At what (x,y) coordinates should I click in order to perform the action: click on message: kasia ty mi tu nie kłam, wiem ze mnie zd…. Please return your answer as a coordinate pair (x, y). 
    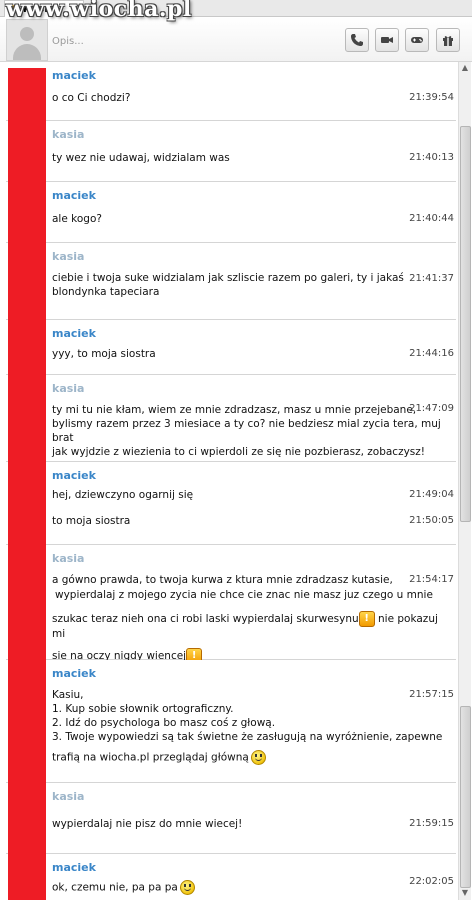
    Looking at the image, I should click on (231, 418).